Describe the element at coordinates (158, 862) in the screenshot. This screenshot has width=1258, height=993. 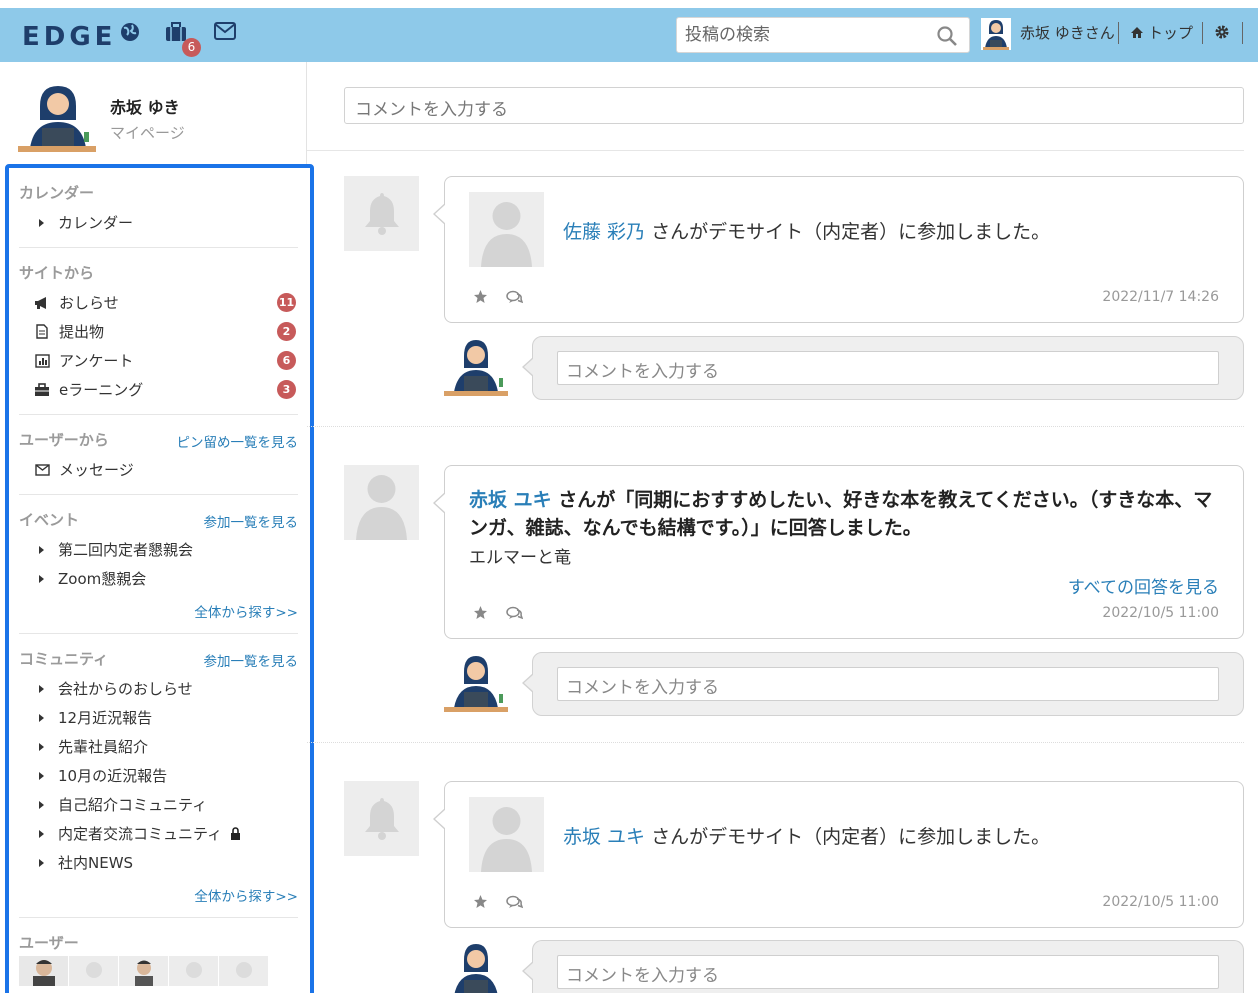
I see `community-item: 社内NEWS` at that location.